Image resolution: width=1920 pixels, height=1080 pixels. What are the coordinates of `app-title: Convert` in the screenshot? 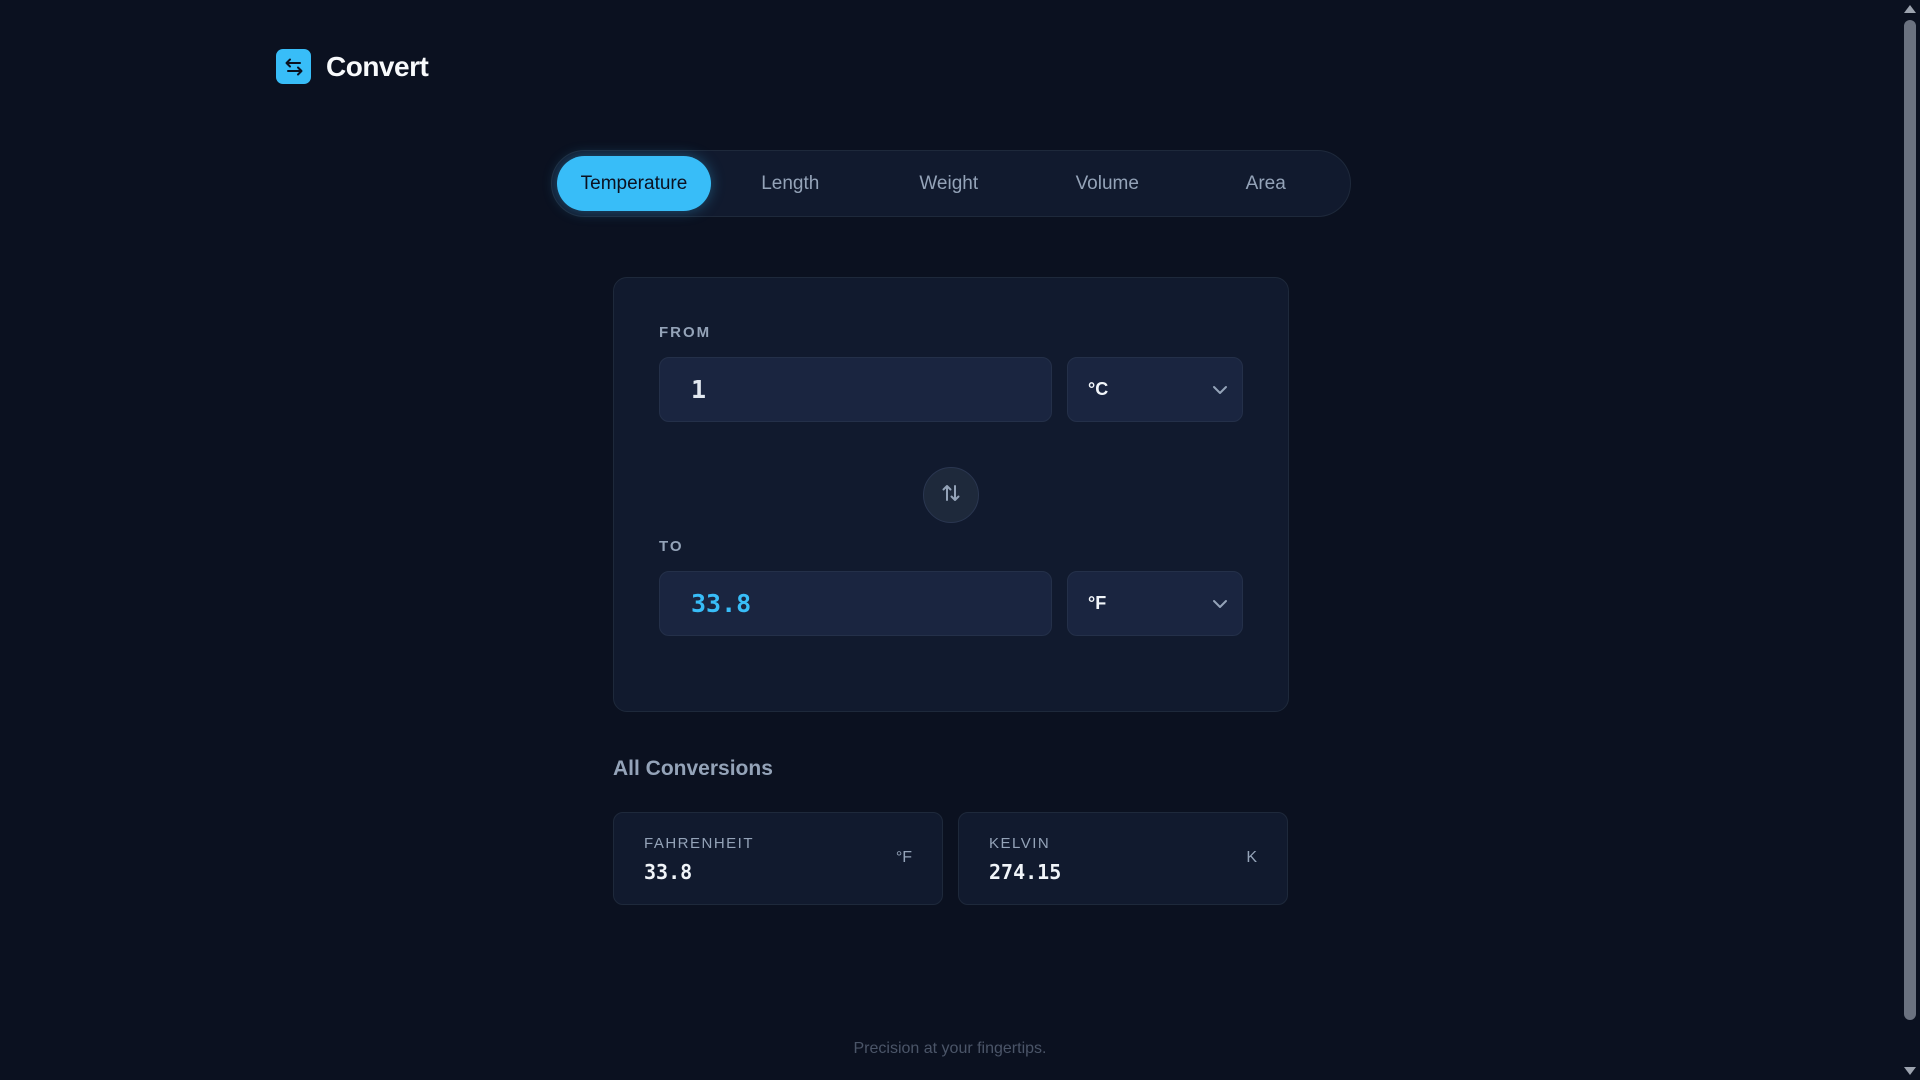 It's located at (377, 66).